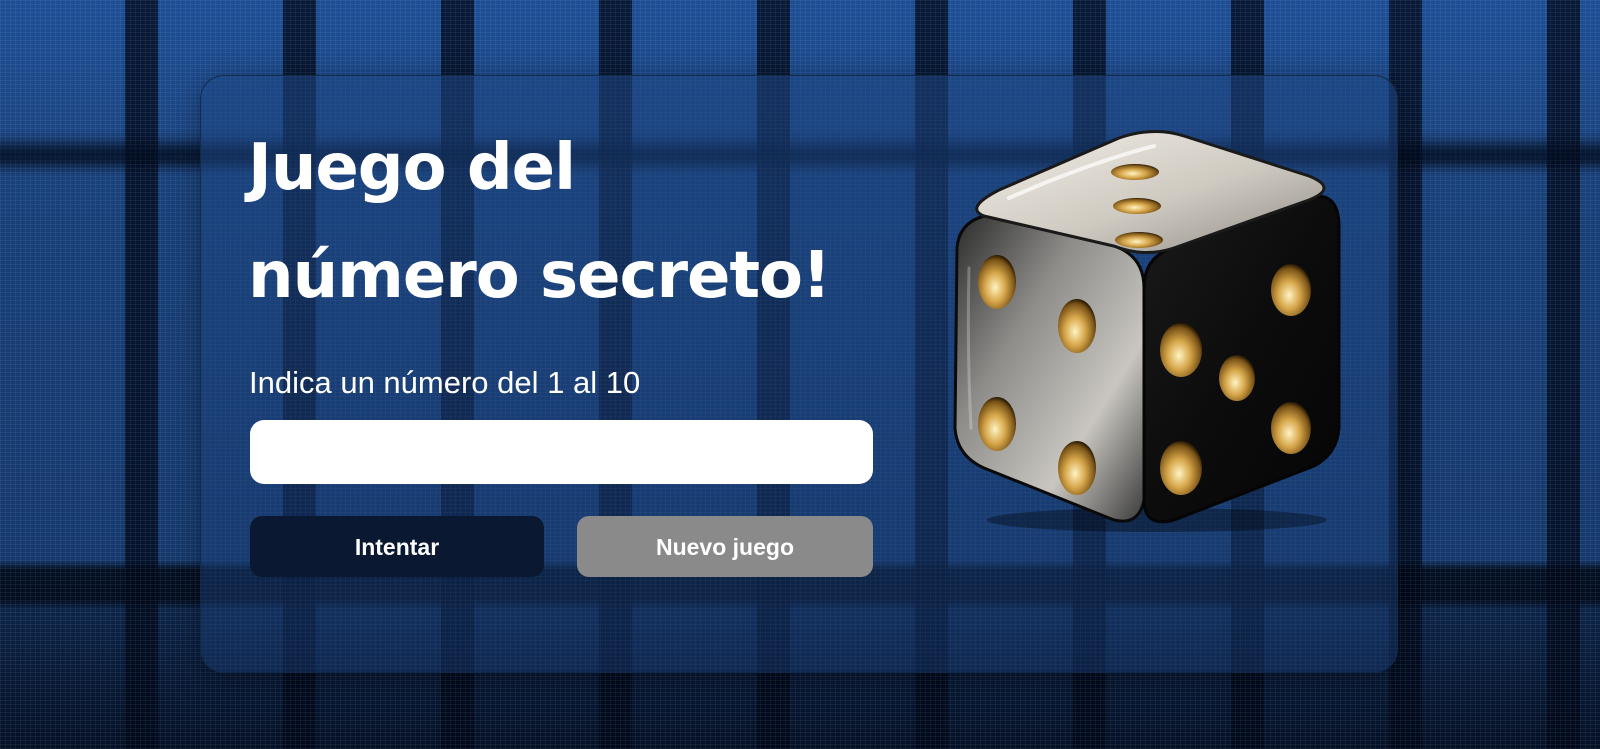 Image resolution: width=1600 pixels, height=749 pixels. I want to click on page-title: Juego del número secreto!, so click(568, 222).